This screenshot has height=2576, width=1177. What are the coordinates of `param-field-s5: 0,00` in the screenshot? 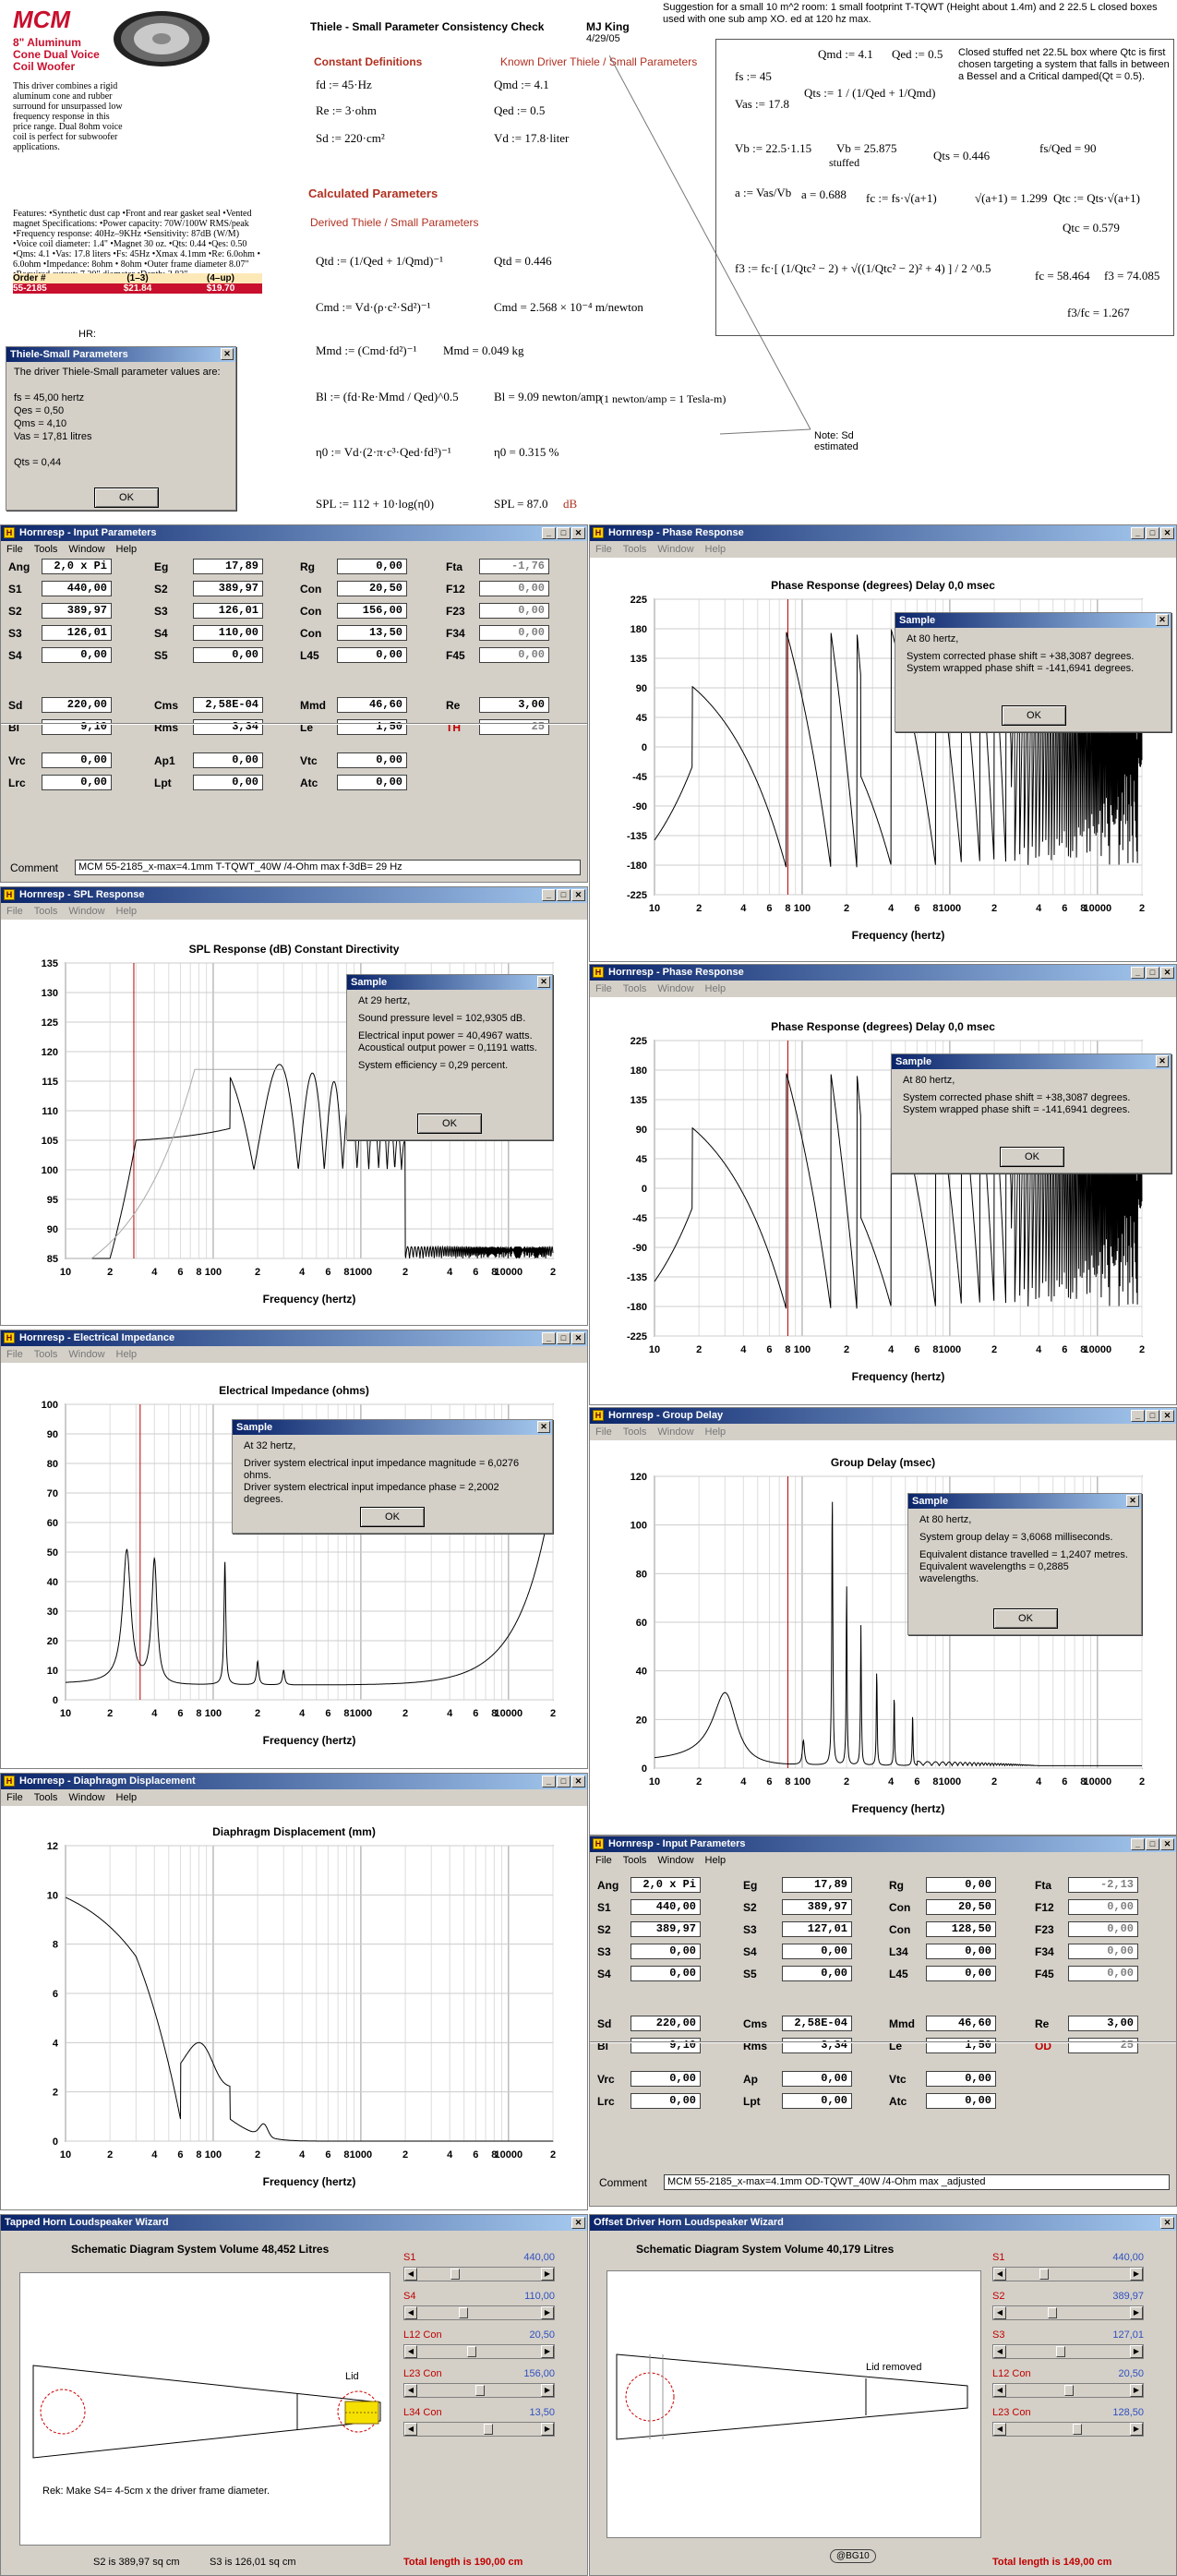 It's located at (817, 1973).